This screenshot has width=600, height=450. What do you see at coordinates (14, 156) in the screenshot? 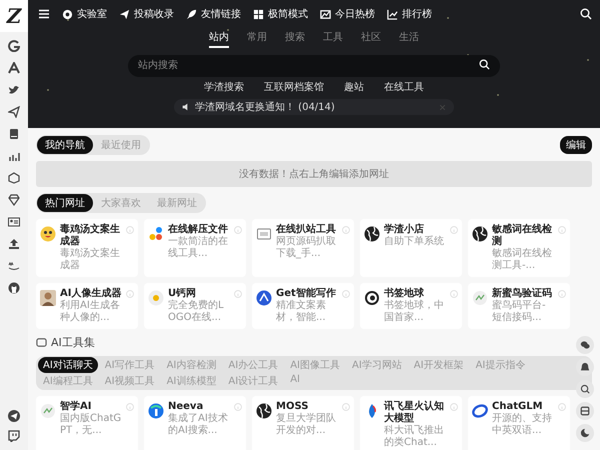
I see `bar-chart-icon` at bounding box center [14, 156].